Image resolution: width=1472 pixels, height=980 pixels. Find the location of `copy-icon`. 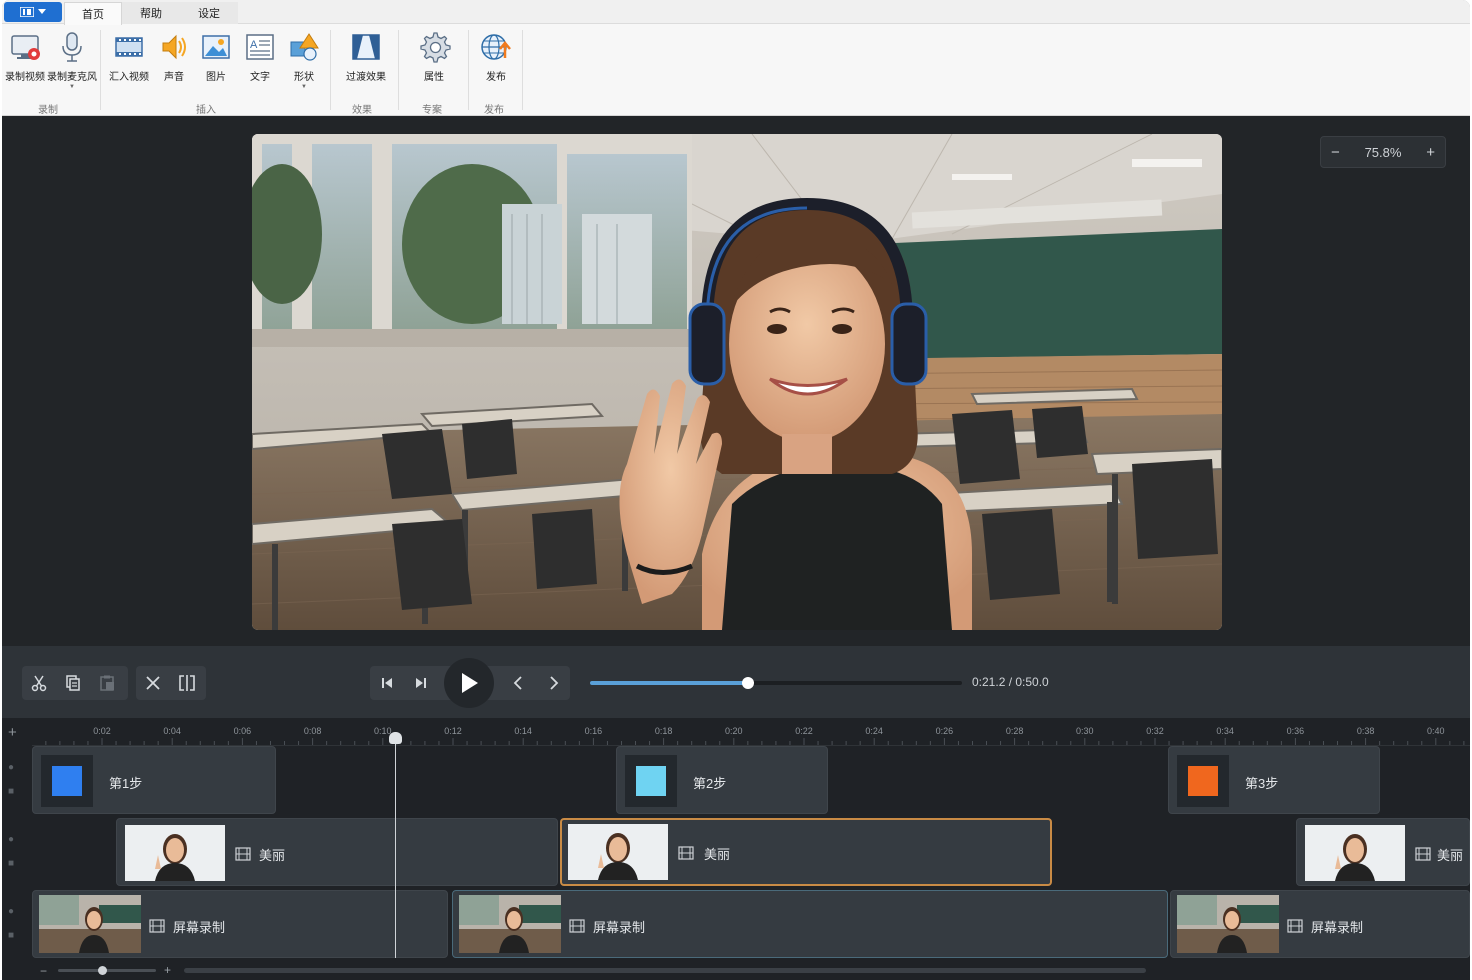

copy-icon is located at coordinates (73, 683).